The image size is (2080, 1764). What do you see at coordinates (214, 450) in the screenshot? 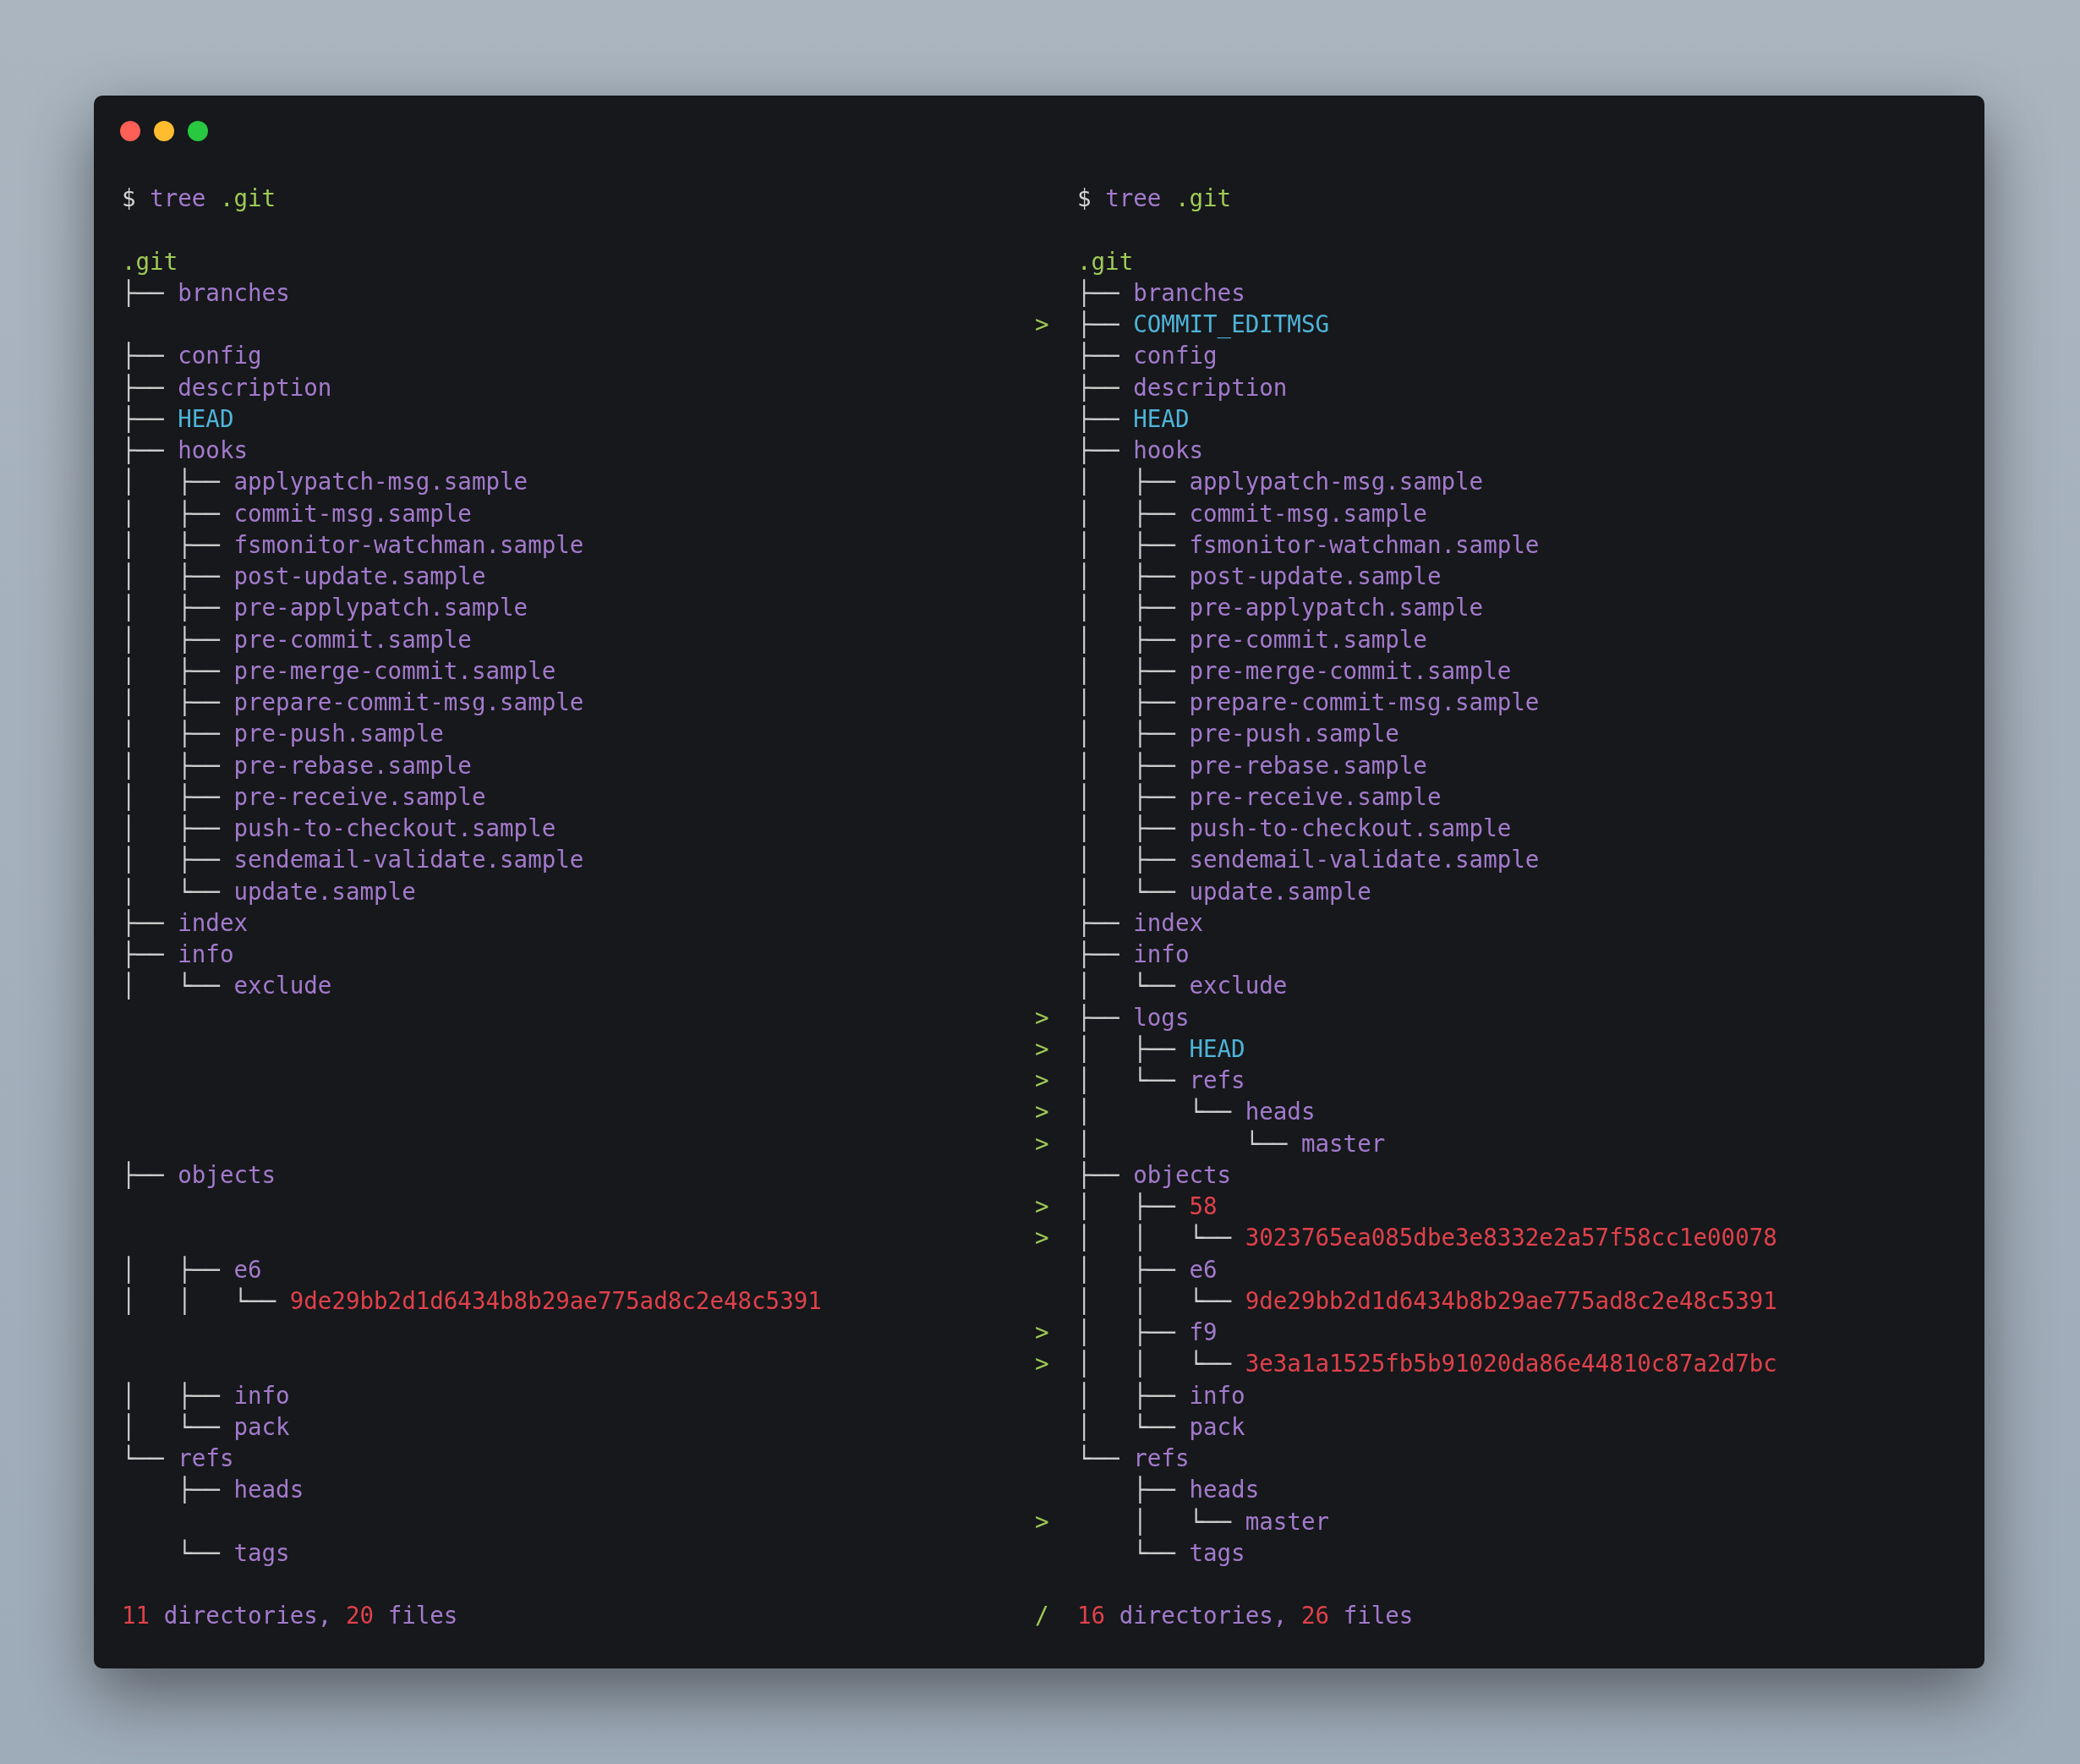
I see `tree-entry: hooks` at bounding box center [214, 450].